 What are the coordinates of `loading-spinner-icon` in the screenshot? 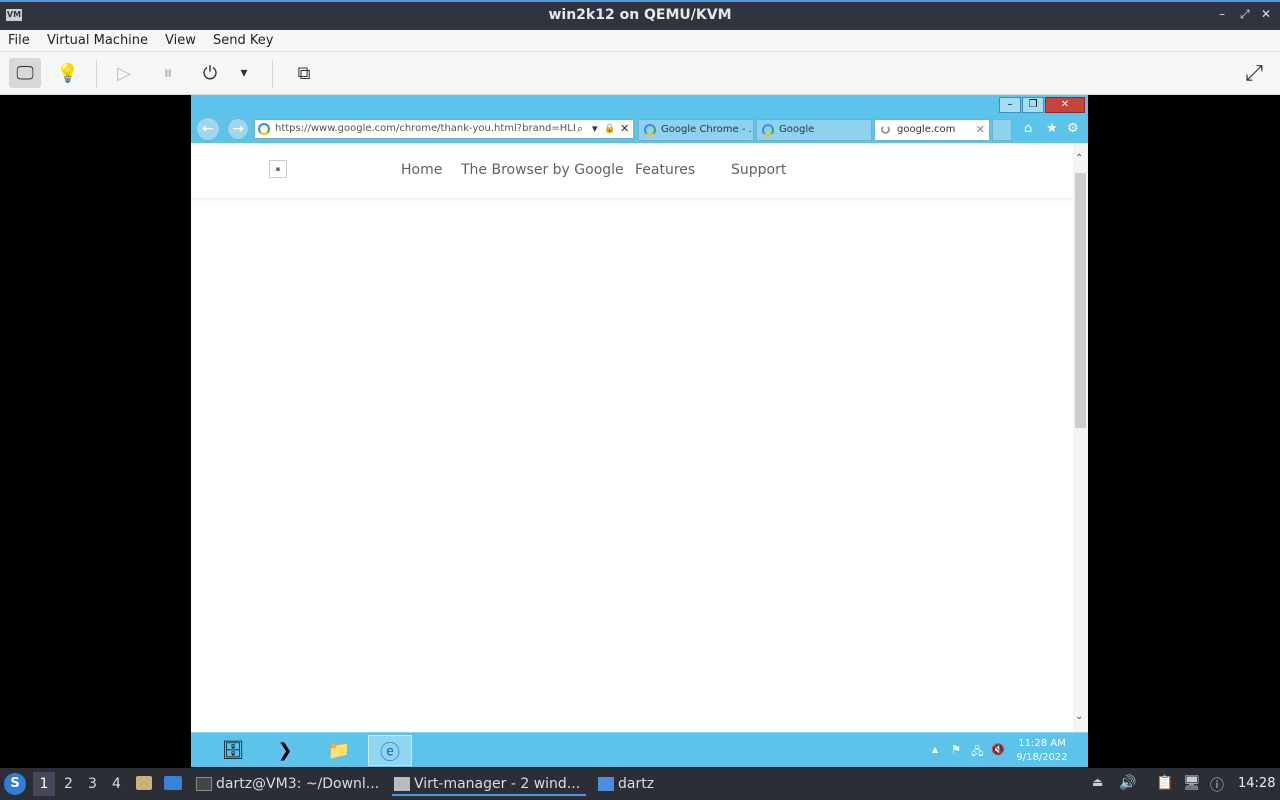 It's located at (885, 129).